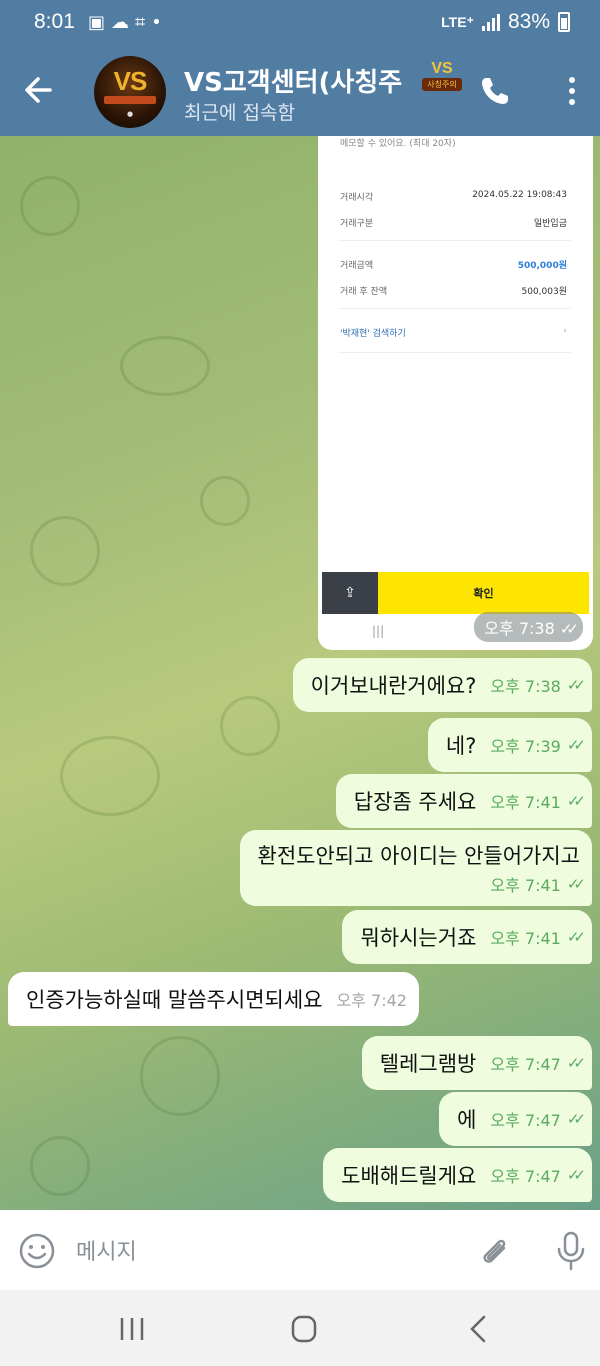 Image resolution: width=600 pixels, height=1366 pixels. I want to click on search-link: '박재현' 검색하기 ›, so click(453, 332).